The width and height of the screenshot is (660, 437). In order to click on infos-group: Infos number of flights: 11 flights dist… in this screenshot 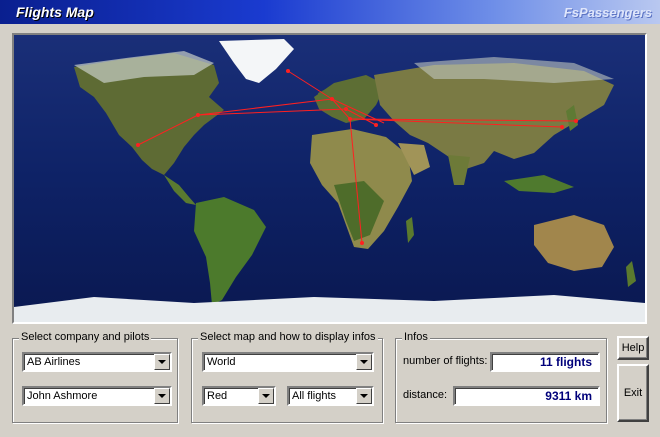, I will do `click(501, 377)`.